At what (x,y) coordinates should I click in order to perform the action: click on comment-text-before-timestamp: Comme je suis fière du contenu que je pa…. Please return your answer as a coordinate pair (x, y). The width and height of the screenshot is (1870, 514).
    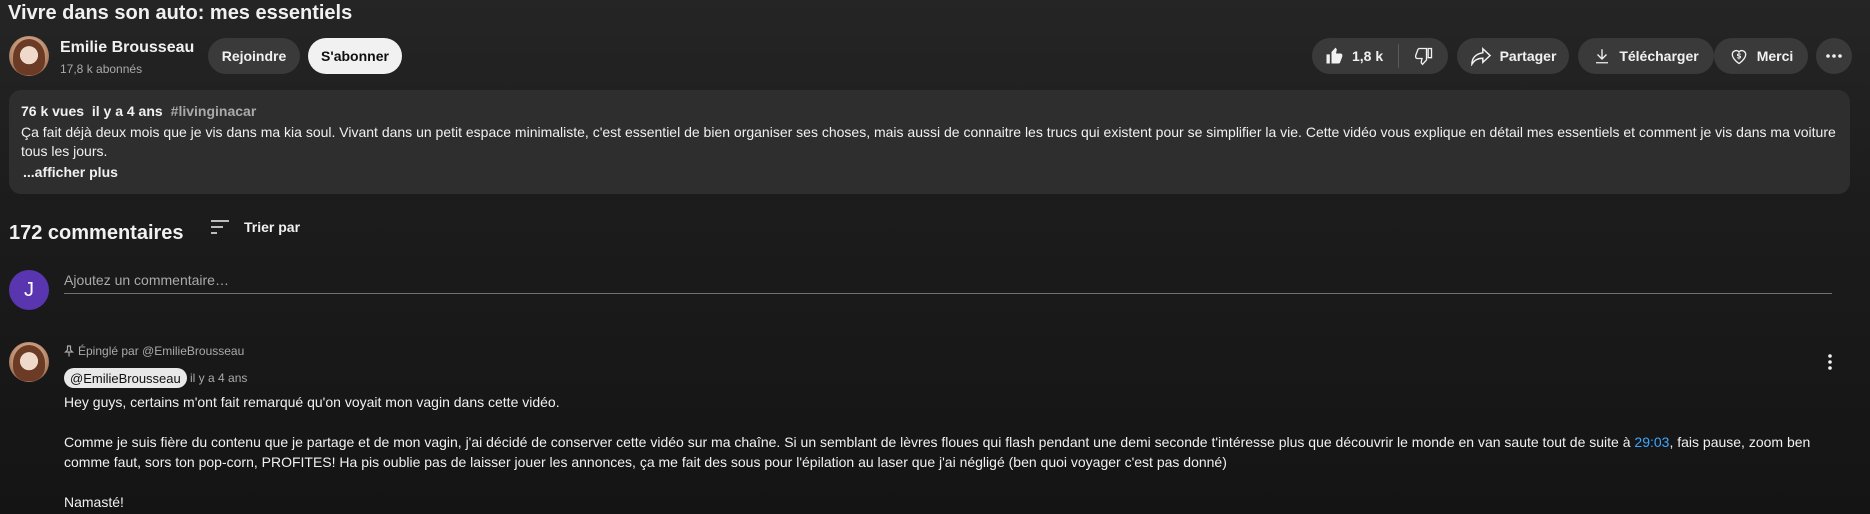
    Looking at the image, I should click on (849, 442).